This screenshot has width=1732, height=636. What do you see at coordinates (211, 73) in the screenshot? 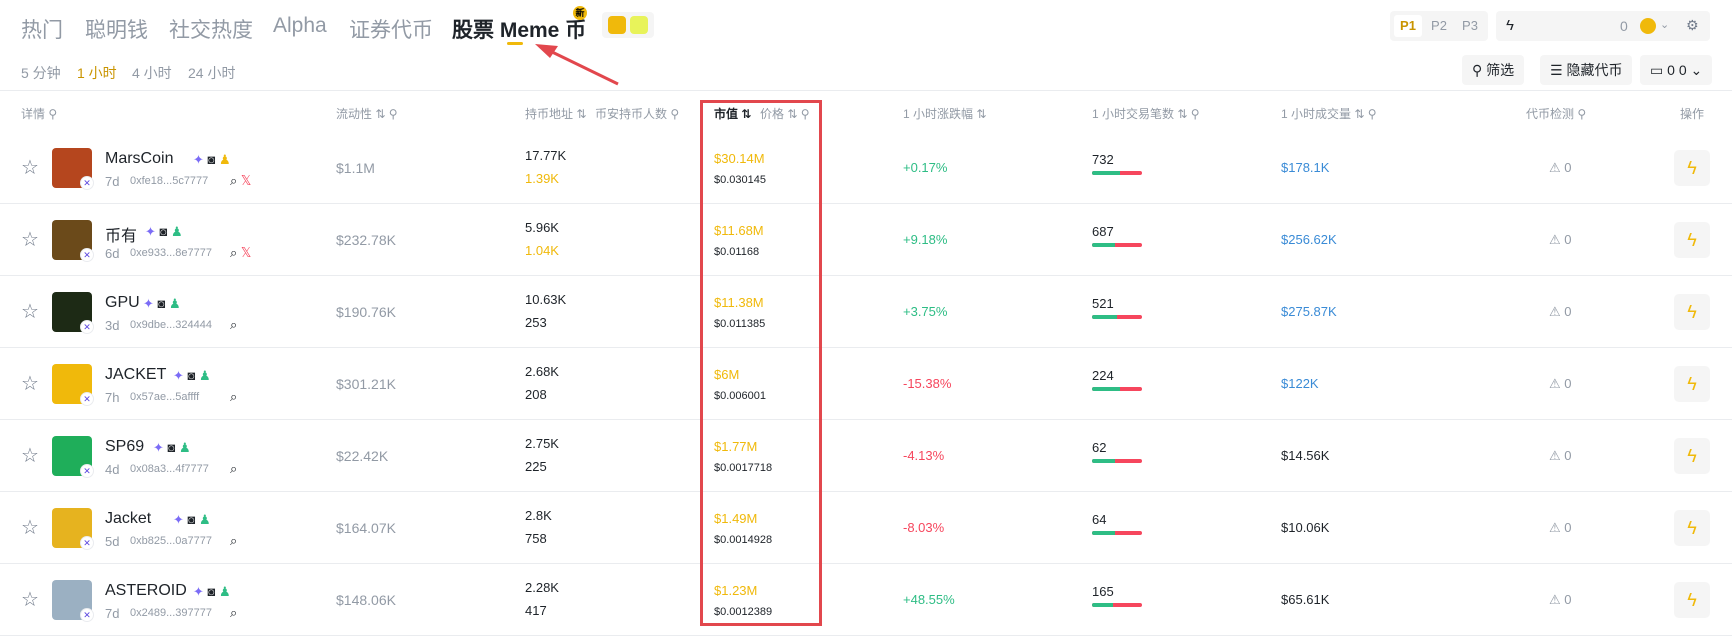
I see `timeframe-24h: 24 小时` at bounding box center [211, 73].